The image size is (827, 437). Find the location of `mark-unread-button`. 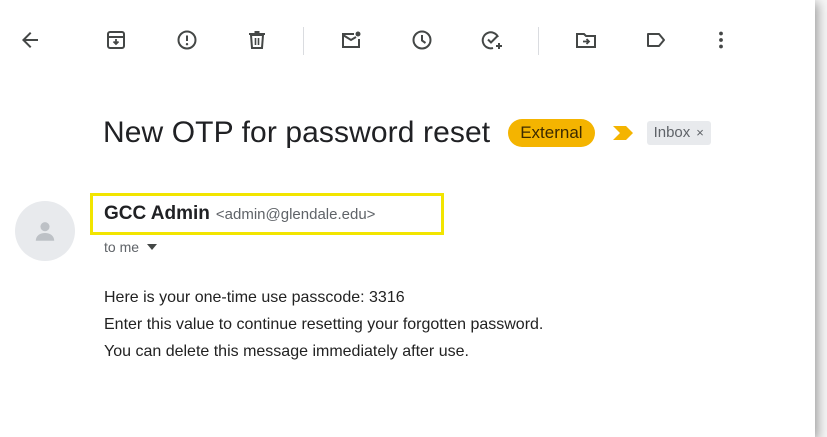

mark-unread-button is located at coordinates (351, 40).